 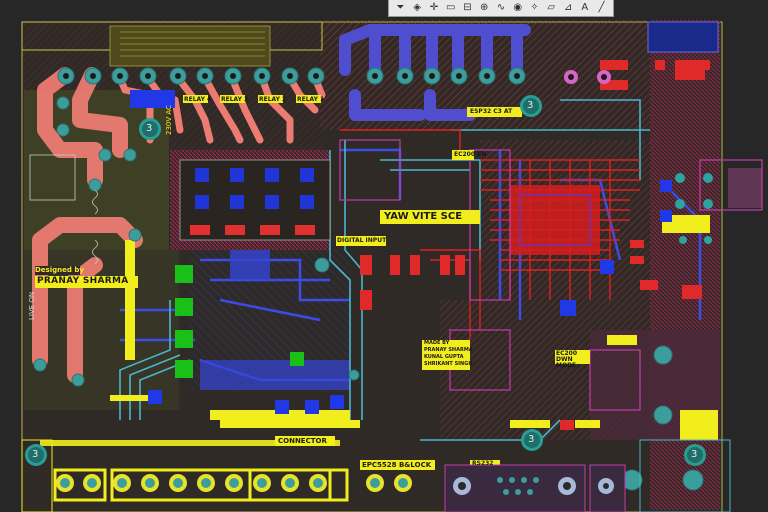 I want to click on mounting-hole-label-3: 3, so click(x=35, y=454).